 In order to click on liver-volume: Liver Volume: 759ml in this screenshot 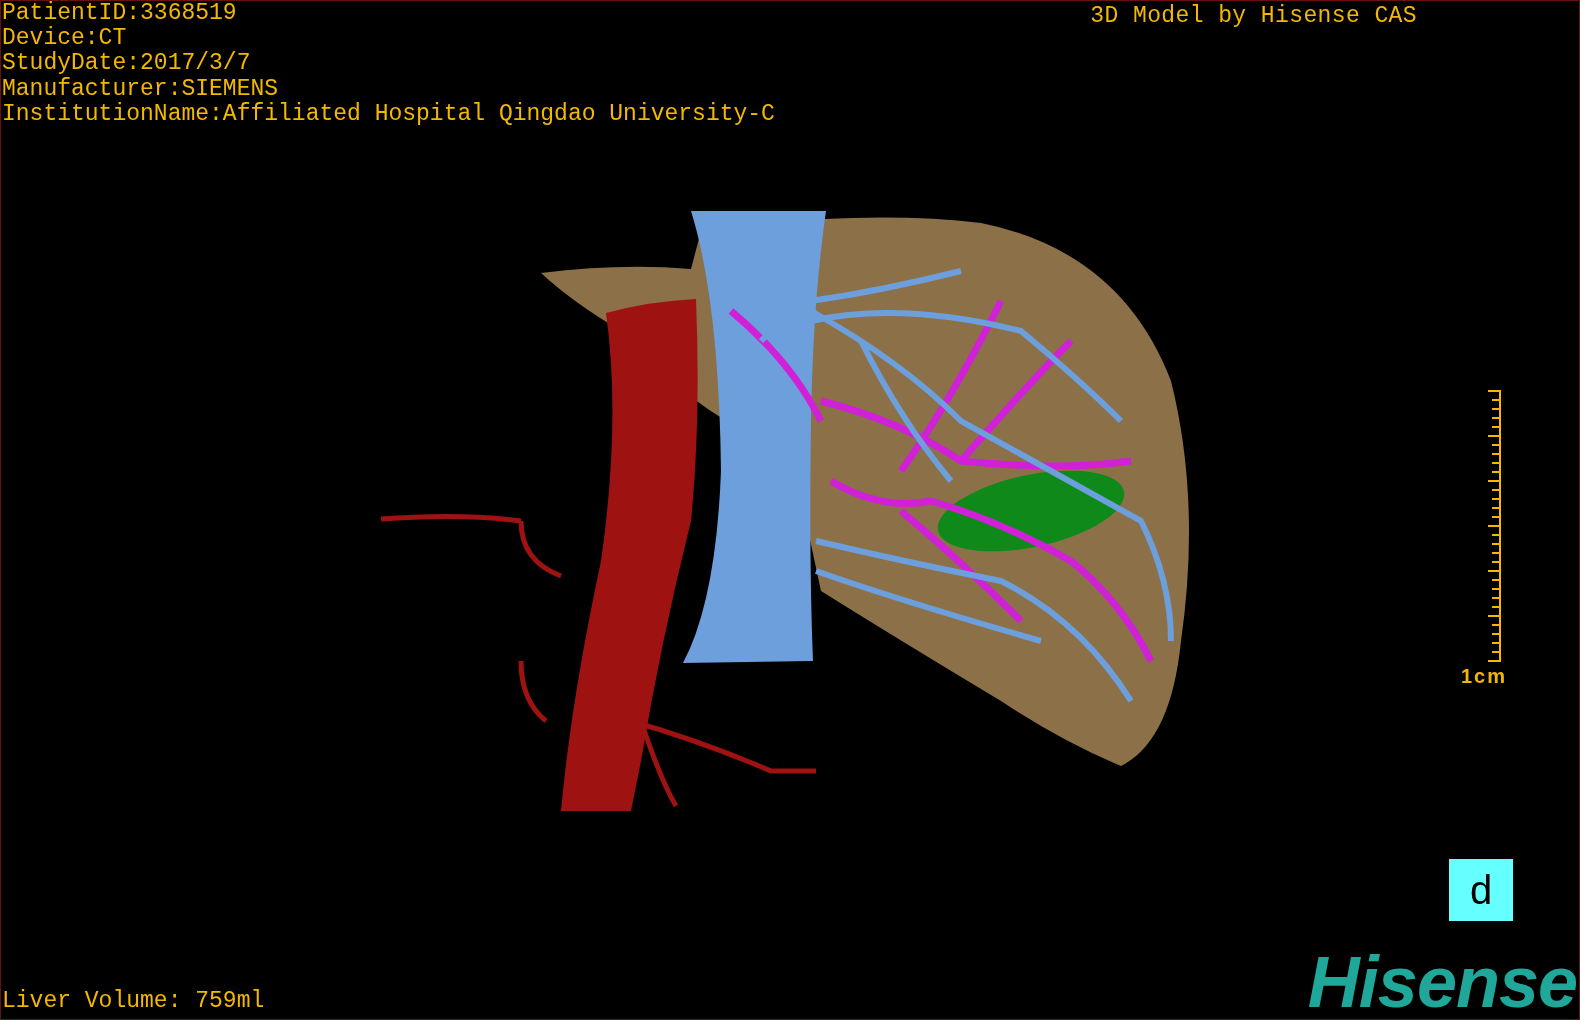, I will do `click(133, 1001)`.